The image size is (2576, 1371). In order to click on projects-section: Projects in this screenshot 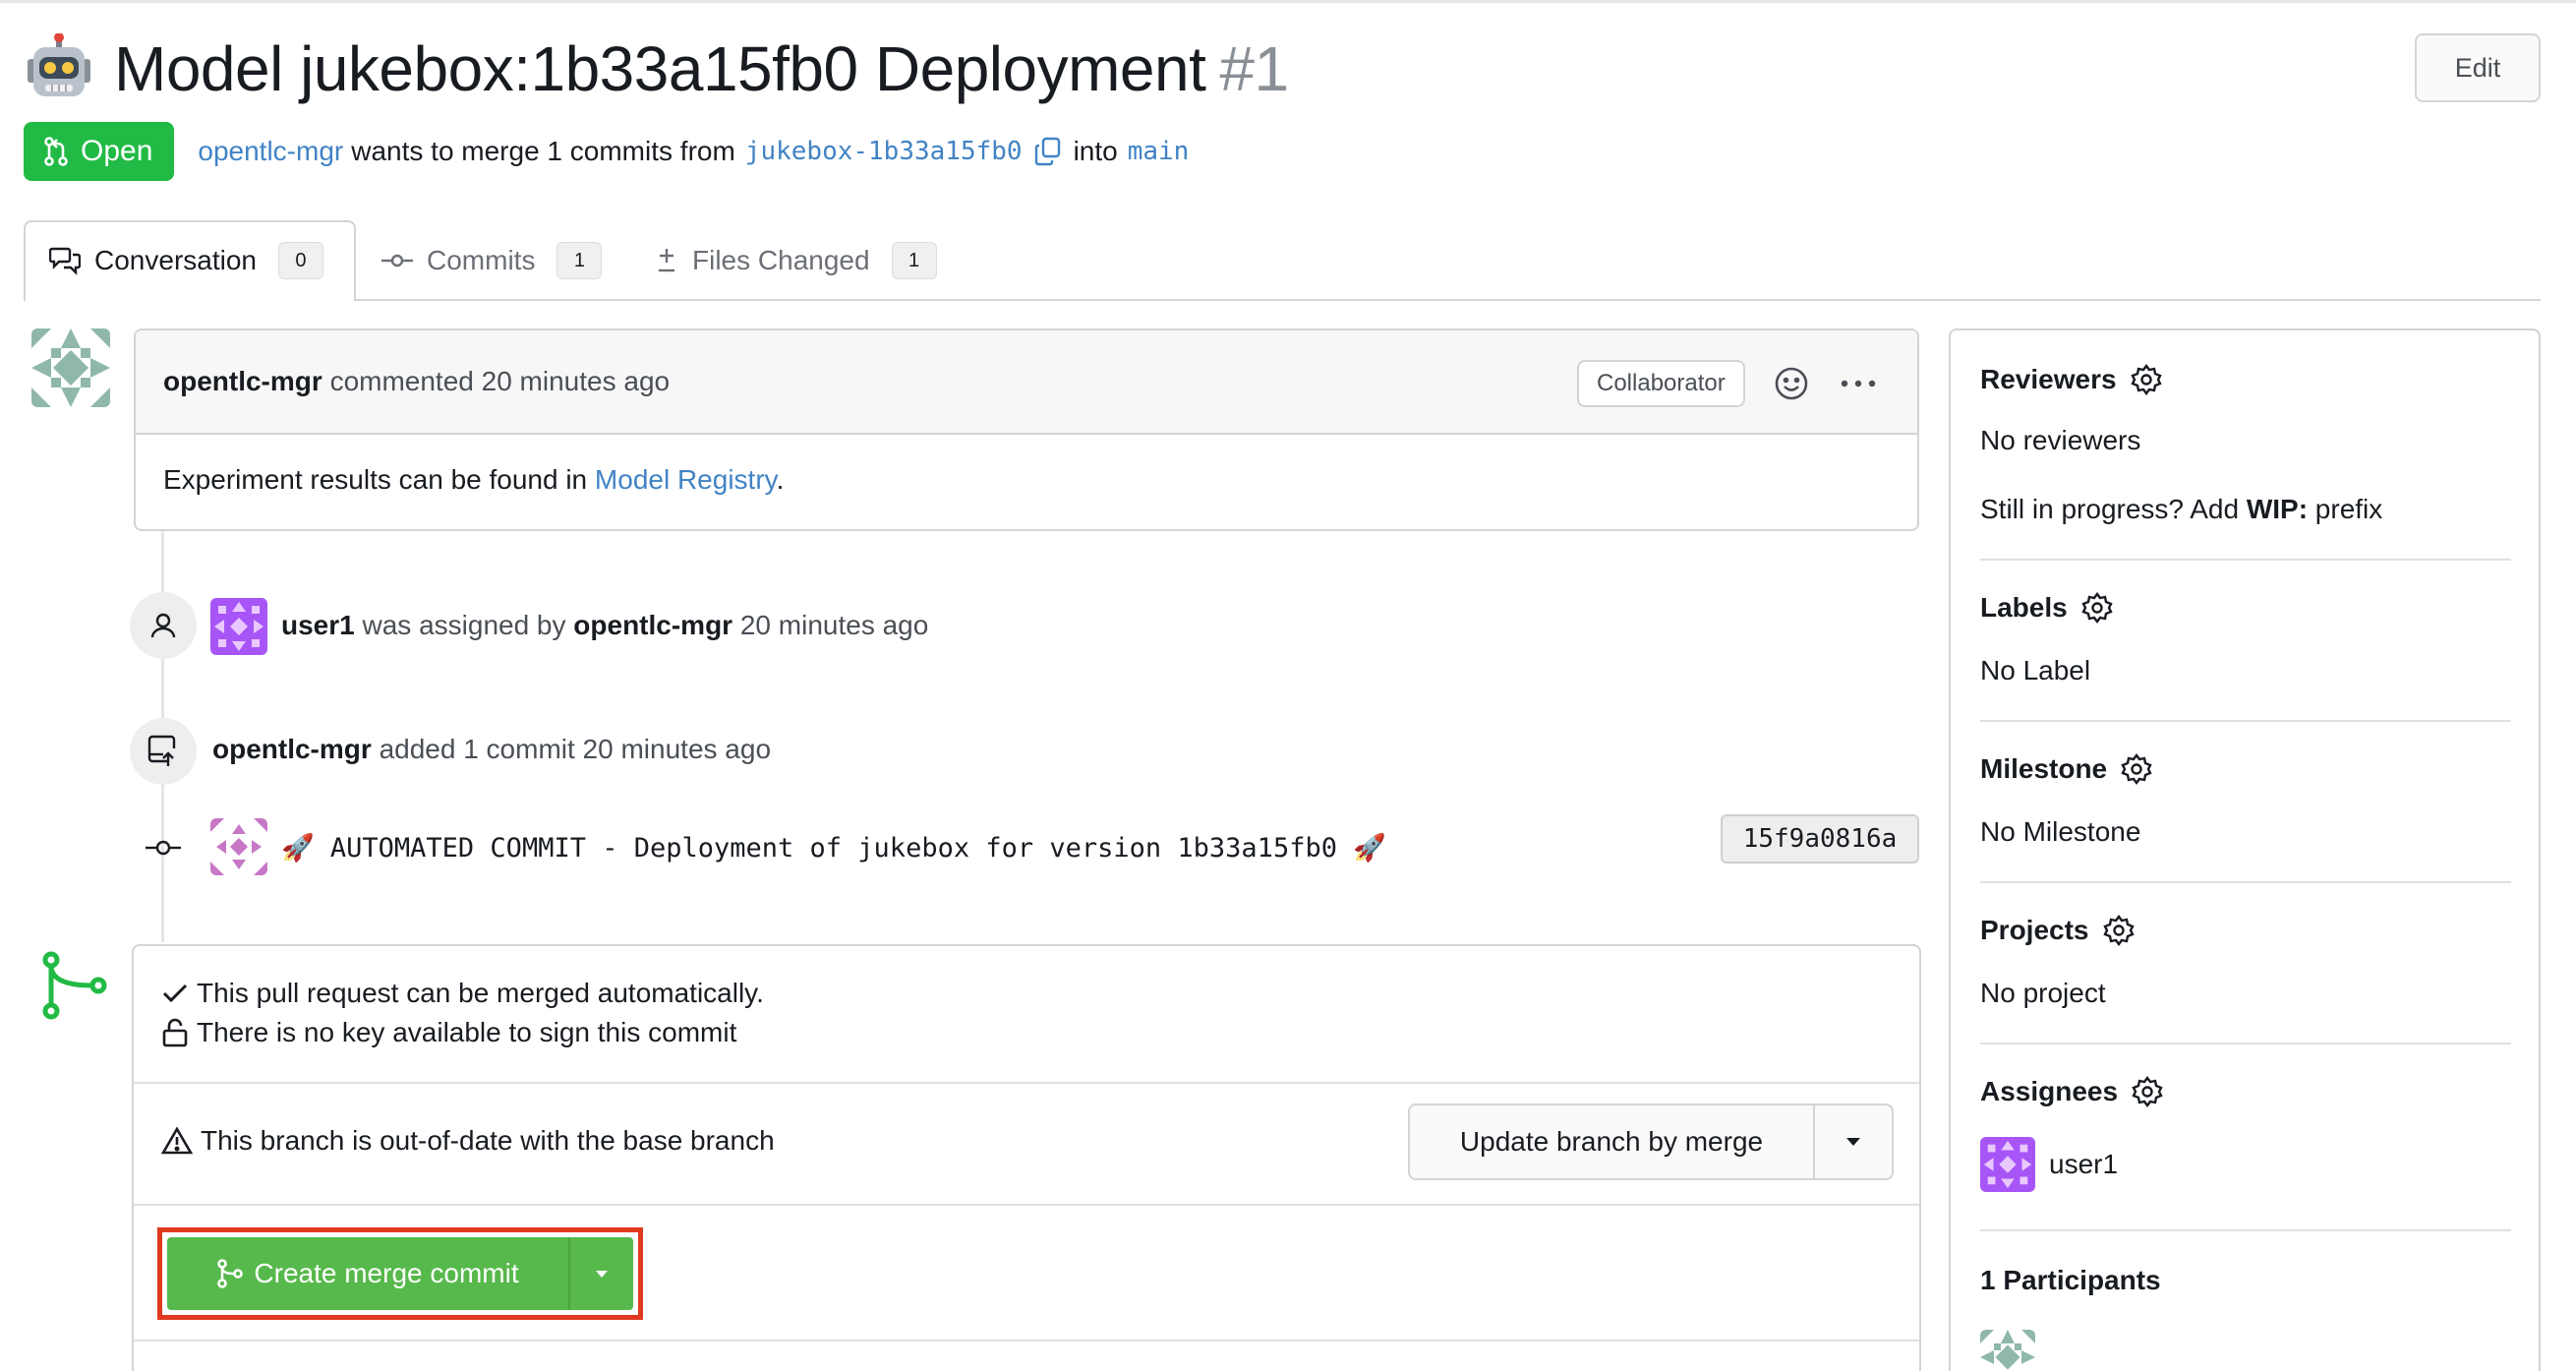, I will do `click(2057, 930)`.